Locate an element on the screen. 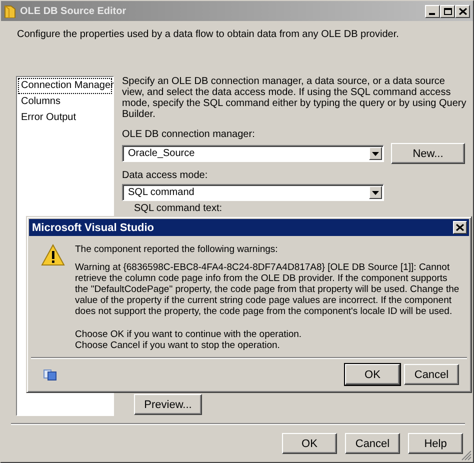 The height and width of the screenshot is (463, 474). window-title: OLE DB Source Editor is located at coordinates (74, 11).